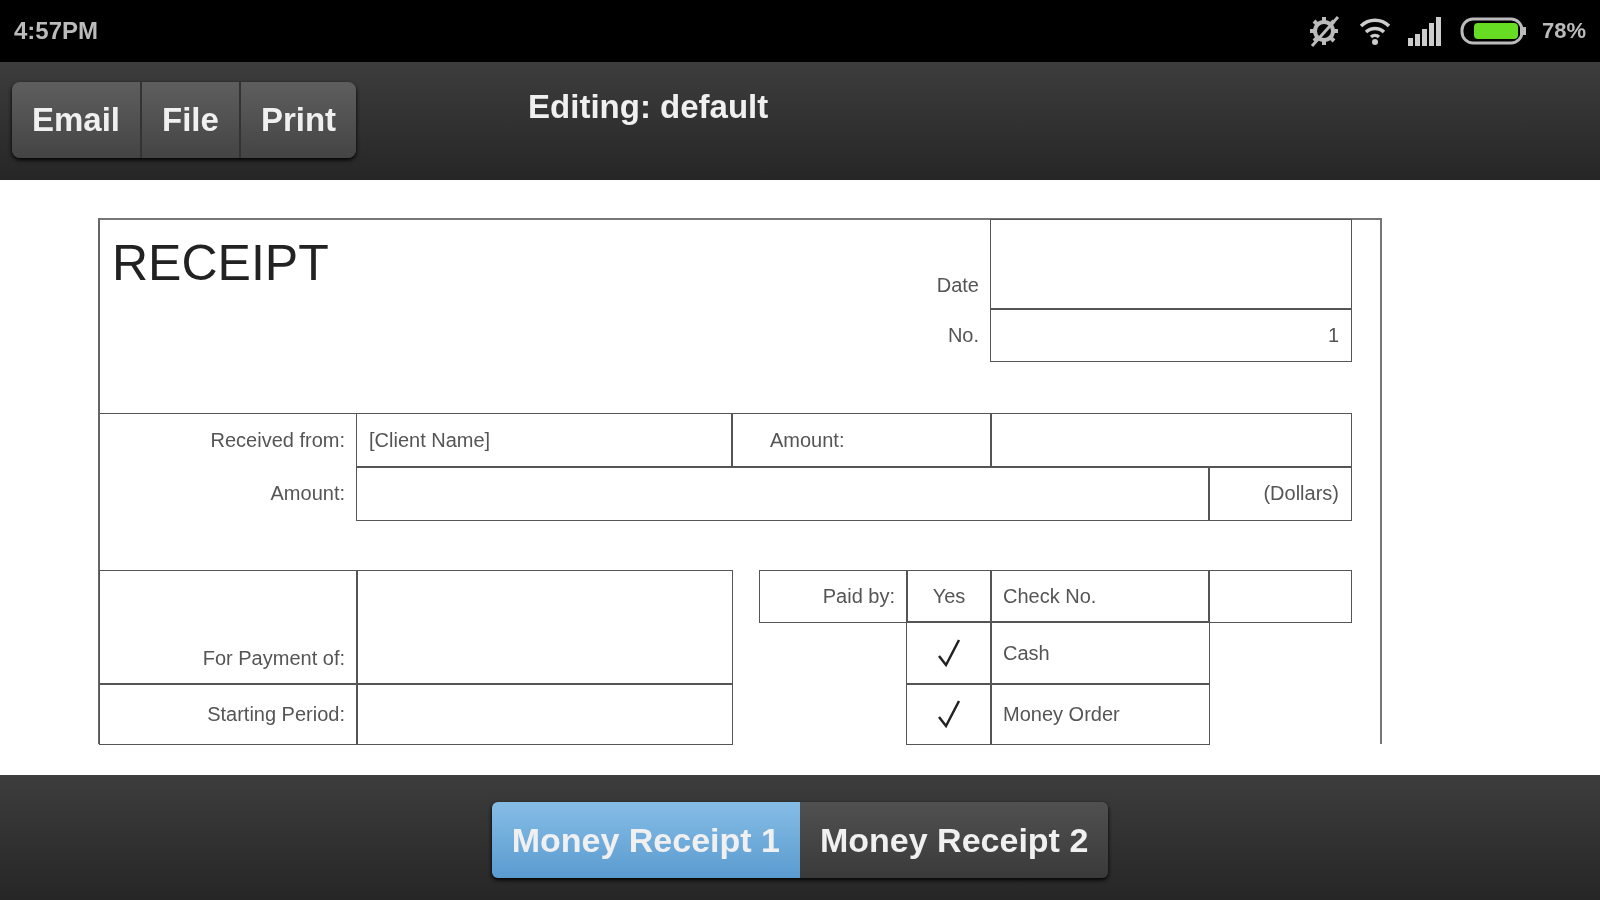 The width and height of the screenshot is (1600, 900). What do you see at coordinates (1374, 31) in the screenshot?
I see `wifi-icon` at bounding box center [1374, 31].